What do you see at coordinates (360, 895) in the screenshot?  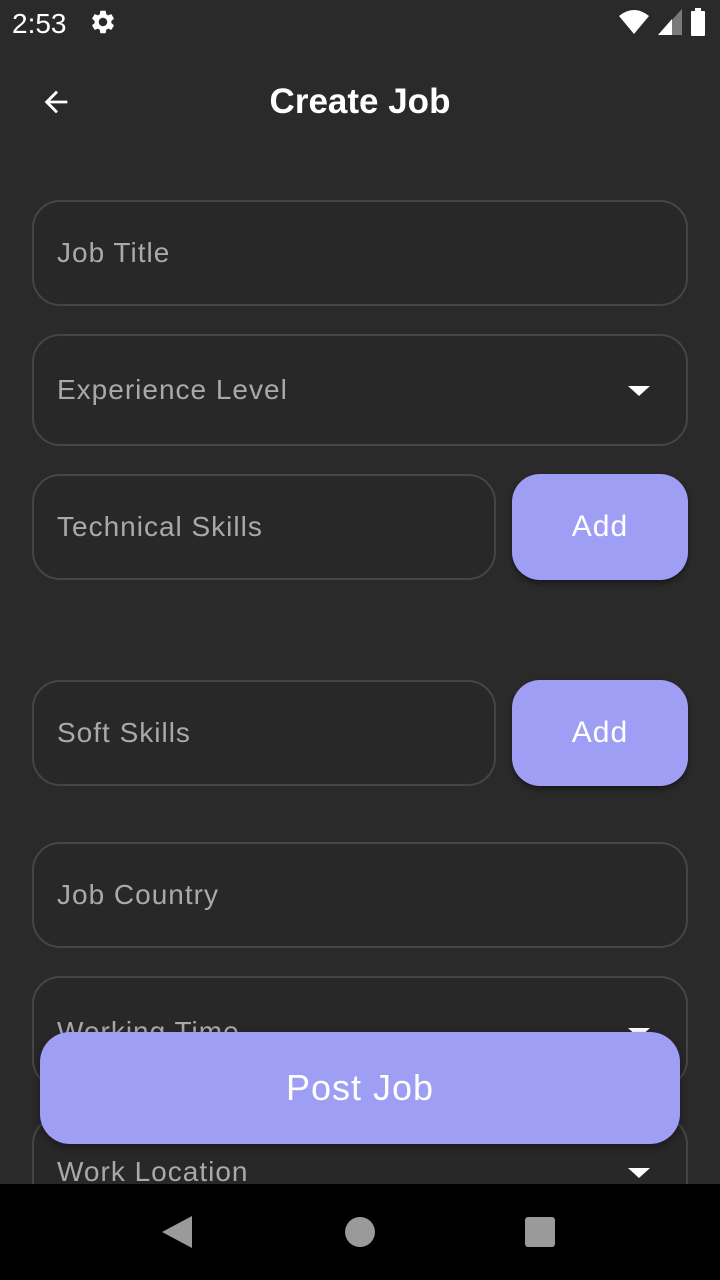 I see `job-country-input: Job Country` at bounding box center [360, 895].